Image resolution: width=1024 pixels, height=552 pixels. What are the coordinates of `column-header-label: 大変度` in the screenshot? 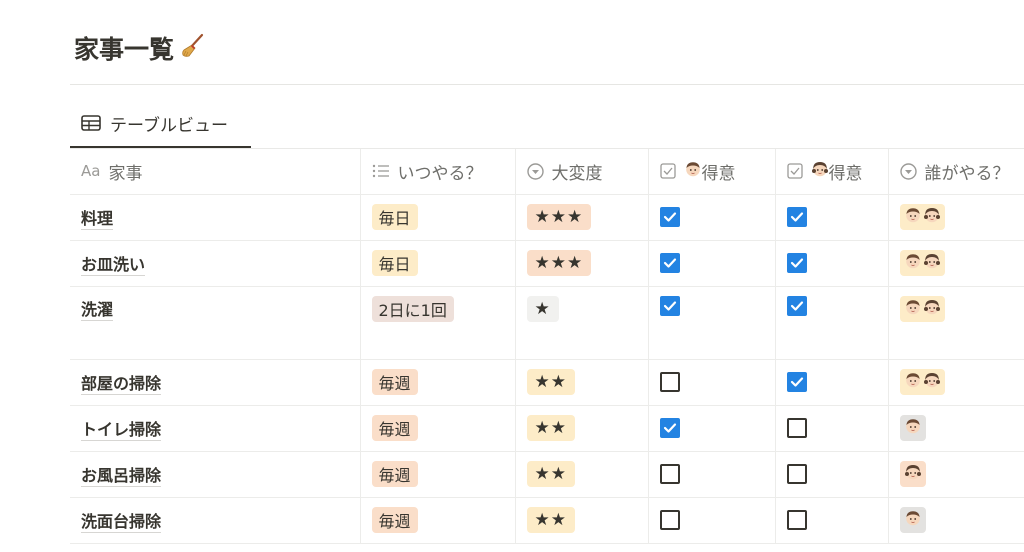 It's located at (577, 173).